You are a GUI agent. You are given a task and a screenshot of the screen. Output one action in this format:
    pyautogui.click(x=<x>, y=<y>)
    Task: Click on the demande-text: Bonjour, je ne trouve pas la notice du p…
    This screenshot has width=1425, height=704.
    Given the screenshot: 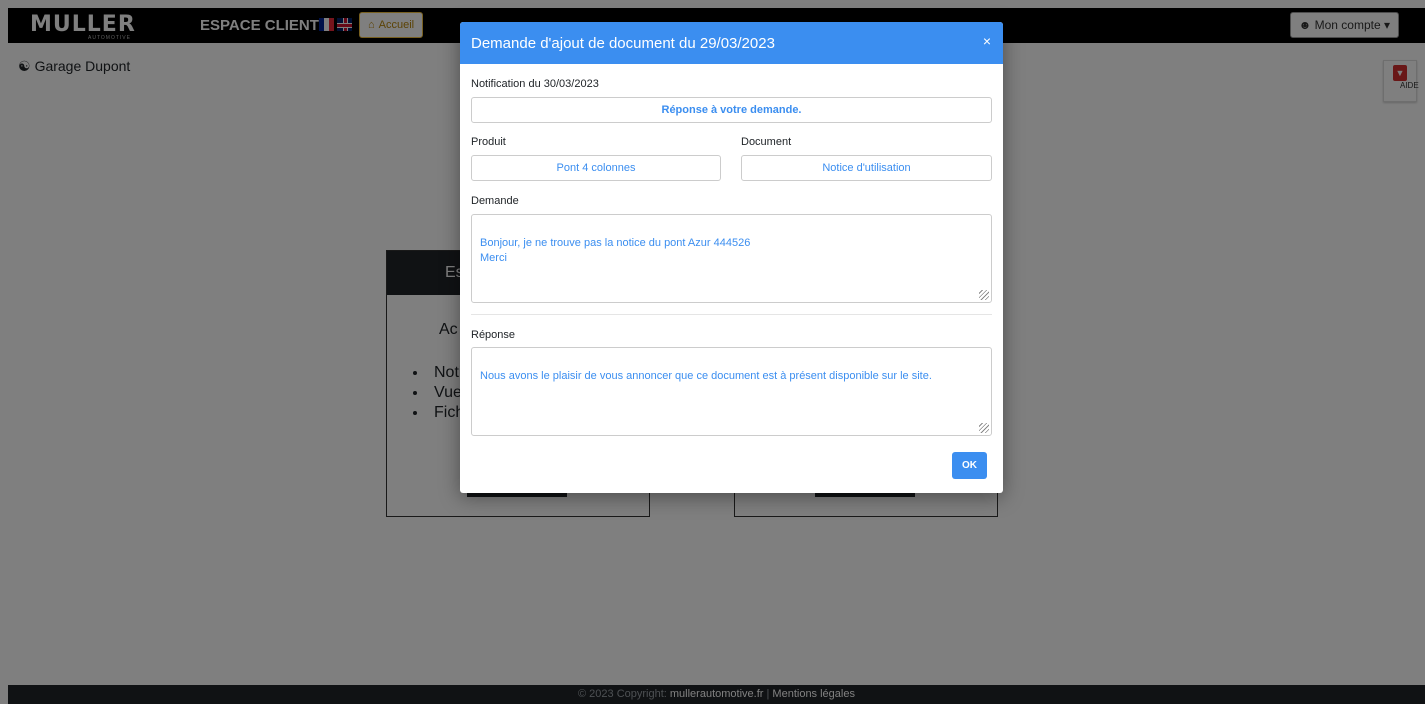 What is the action you would take?
    pyautogui.click(x=615, y=250)
    